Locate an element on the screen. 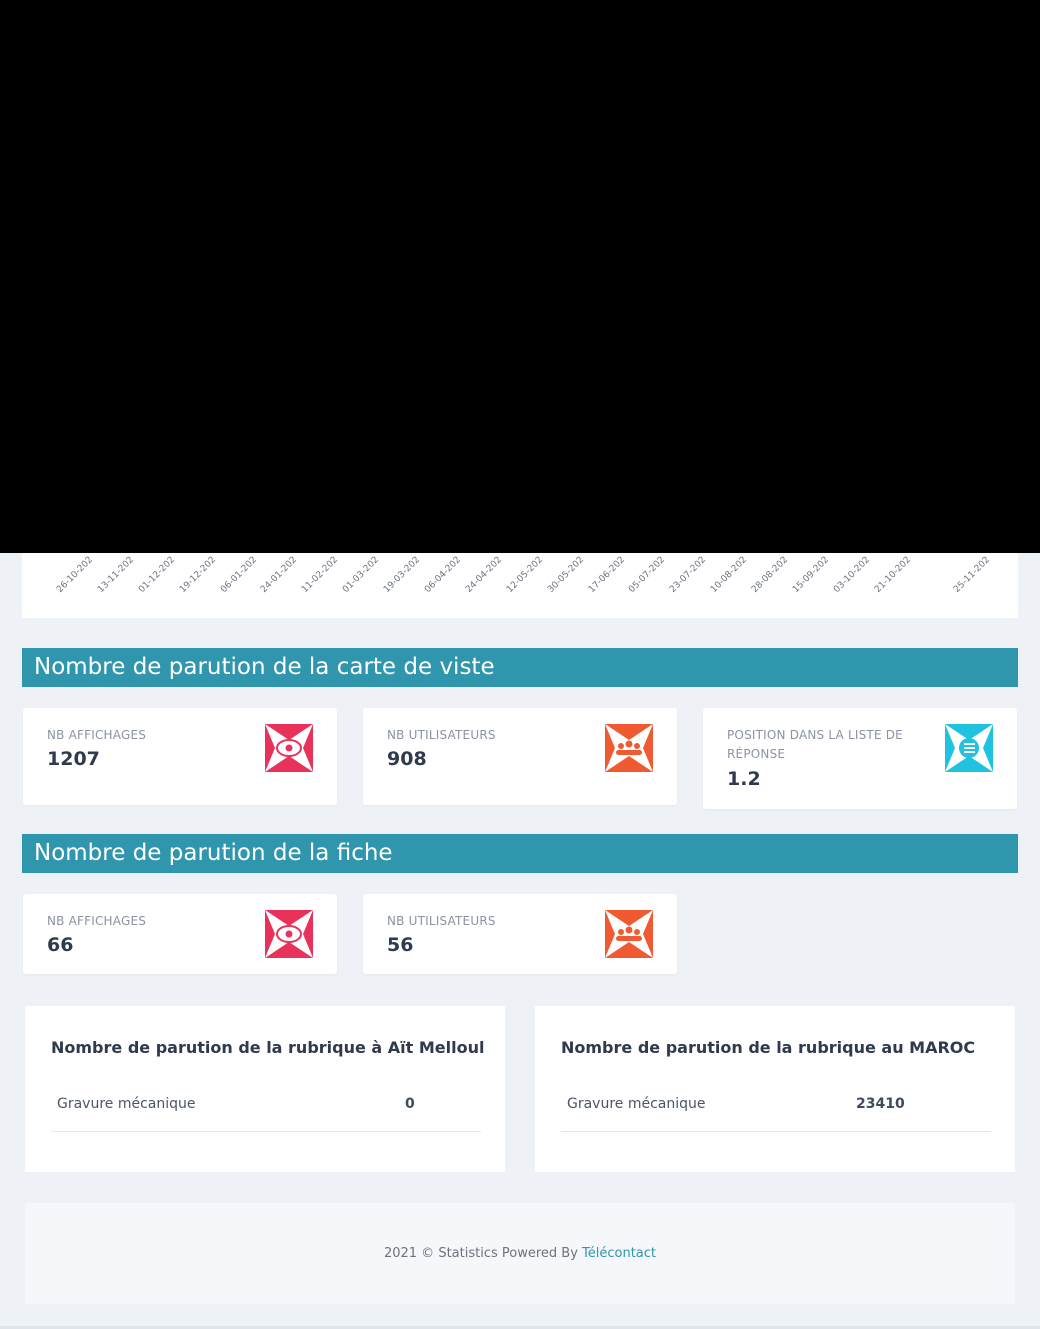 This screenshot has width=1040, height=1329. row-value: 0 is located at coordinates (410, 1104).